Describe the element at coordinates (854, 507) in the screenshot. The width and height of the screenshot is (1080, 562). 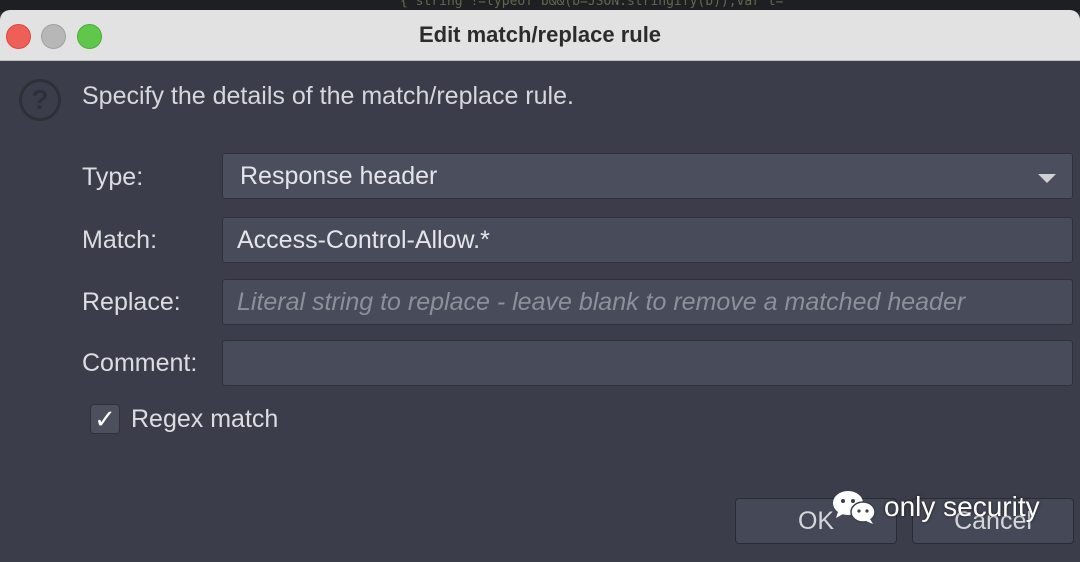
I see `wechat-icon` at that location.